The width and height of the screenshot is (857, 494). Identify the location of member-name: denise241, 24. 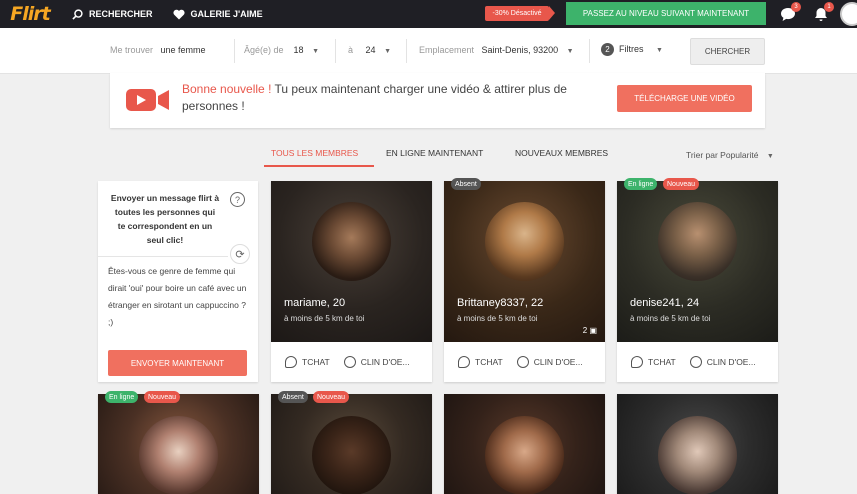
(665, 303).